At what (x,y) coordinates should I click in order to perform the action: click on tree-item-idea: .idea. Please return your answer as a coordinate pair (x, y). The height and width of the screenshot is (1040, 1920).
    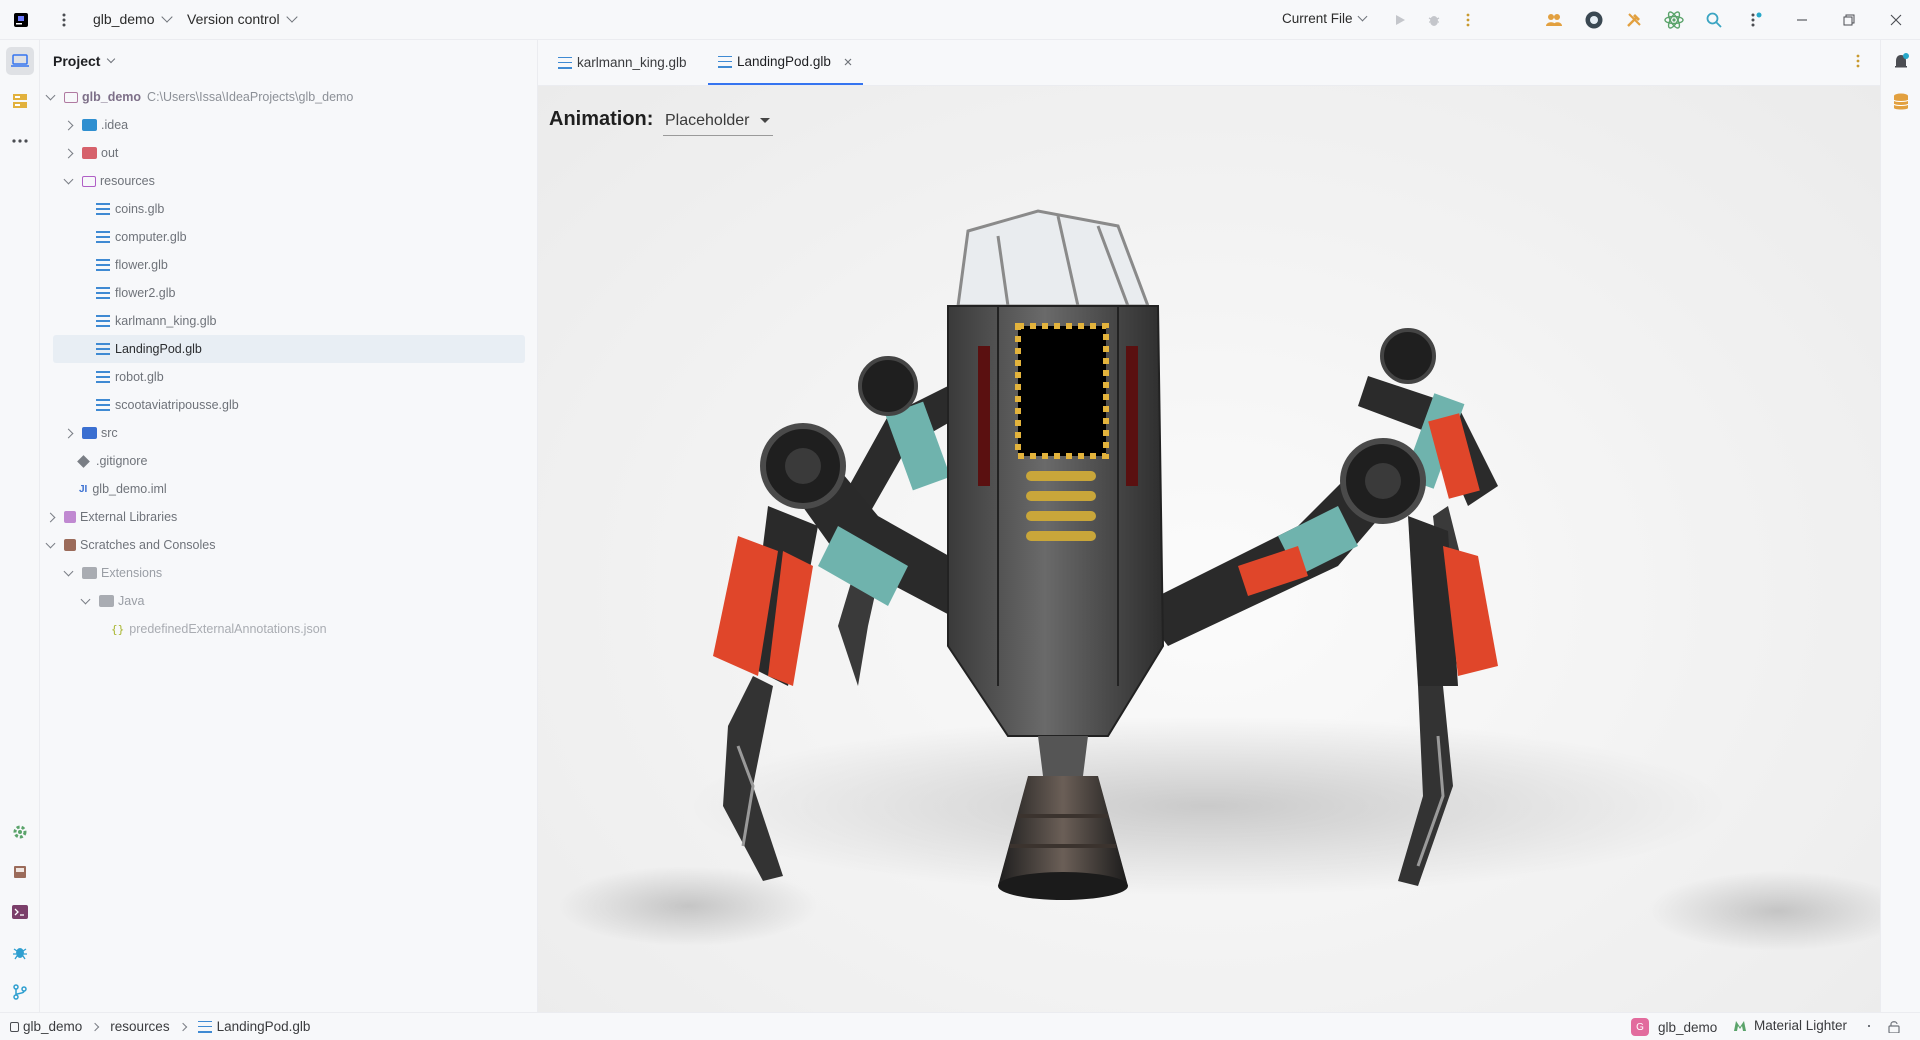
    Looking at the image, I should click on (95, 125).